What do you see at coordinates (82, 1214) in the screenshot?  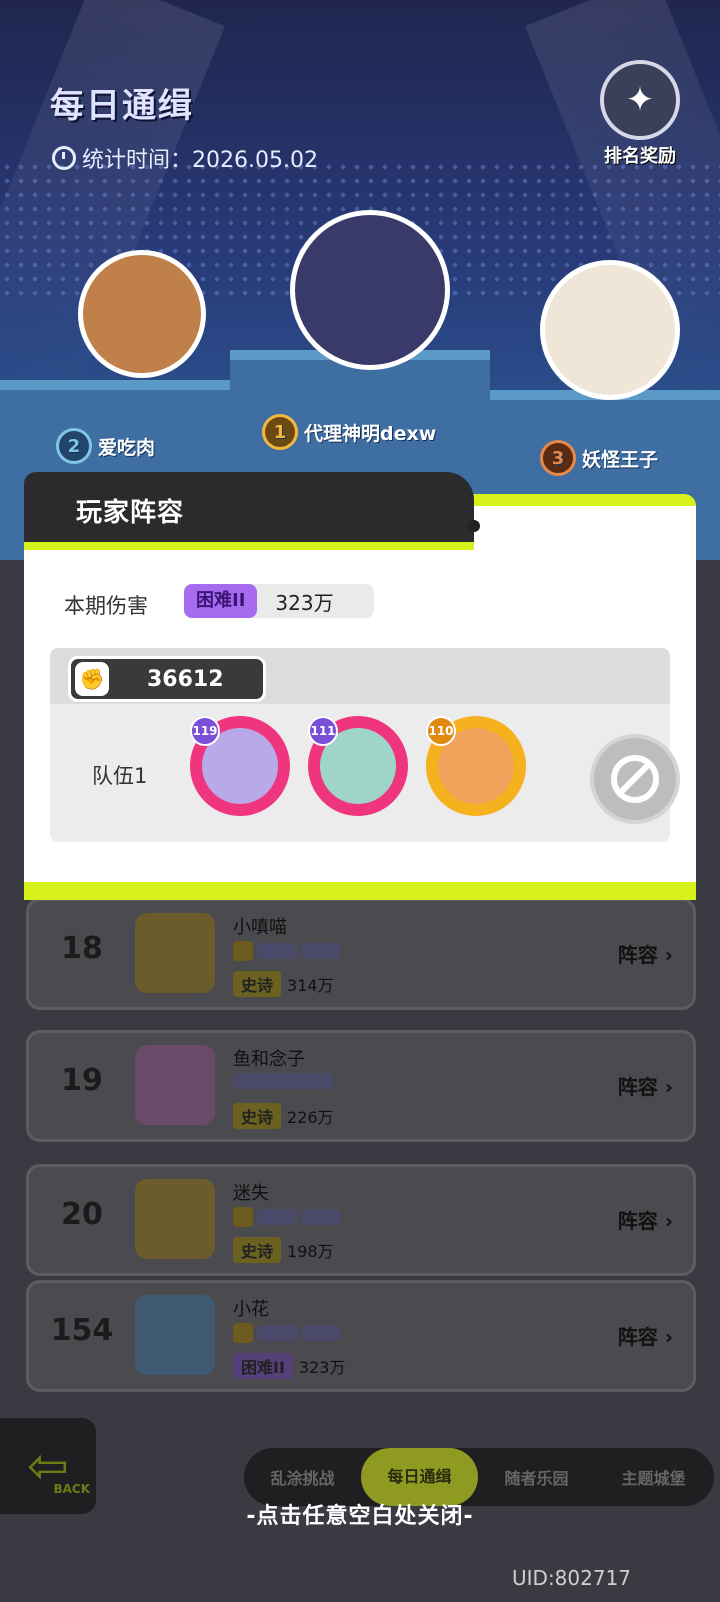 I see `rank-number: 20` at bounding box center [82, 1214].